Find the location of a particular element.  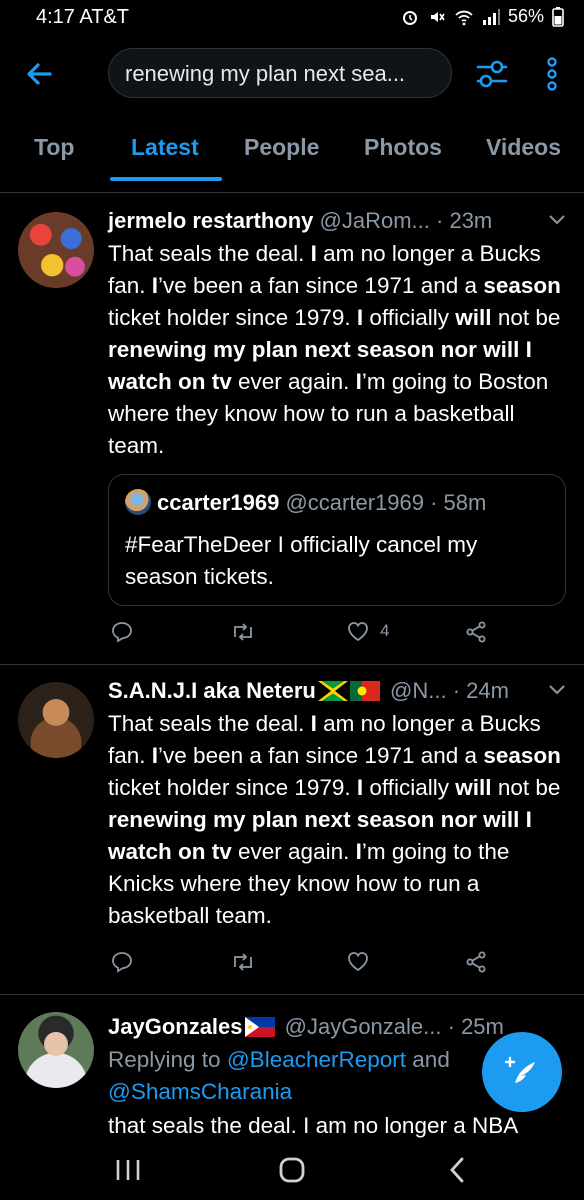

tweet-actions: 4 is located at coordinates (338, 636).